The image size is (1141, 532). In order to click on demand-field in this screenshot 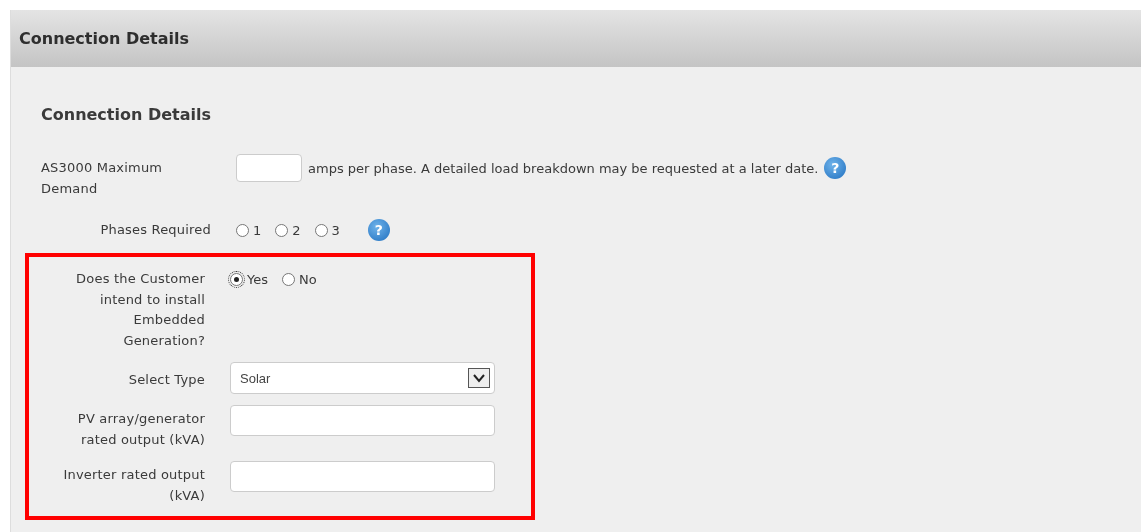, I will do `click(269, 168)`.